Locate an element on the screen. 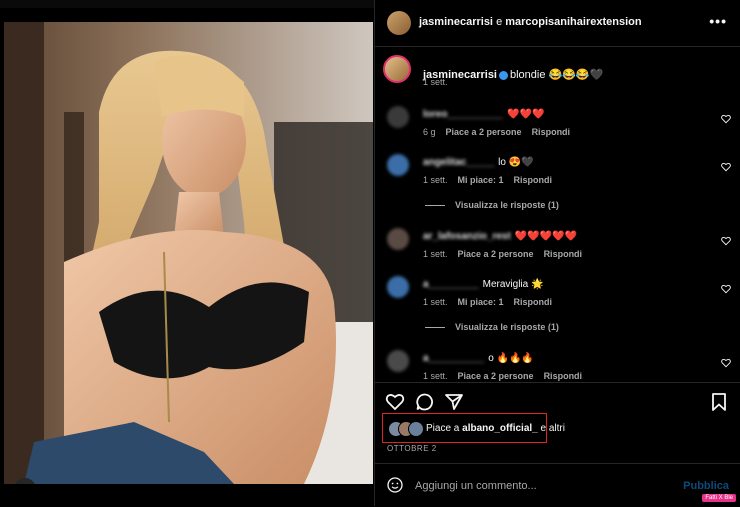  comment-line: a_________ Meraviglia 🌟 is located at coordinates (483, 284).